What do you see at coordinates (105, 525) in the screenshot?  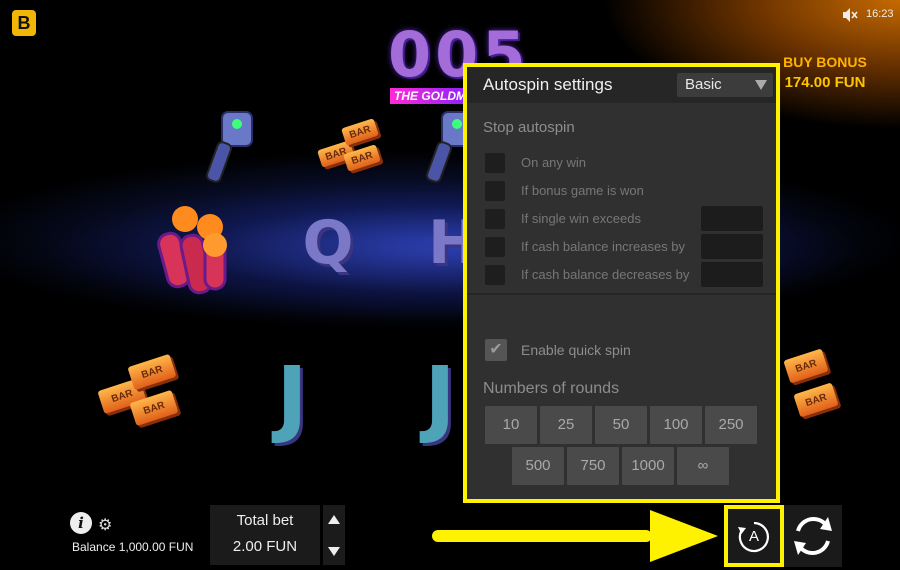 I see `gear-icon: ⚙` at bounding box center [105, 525].